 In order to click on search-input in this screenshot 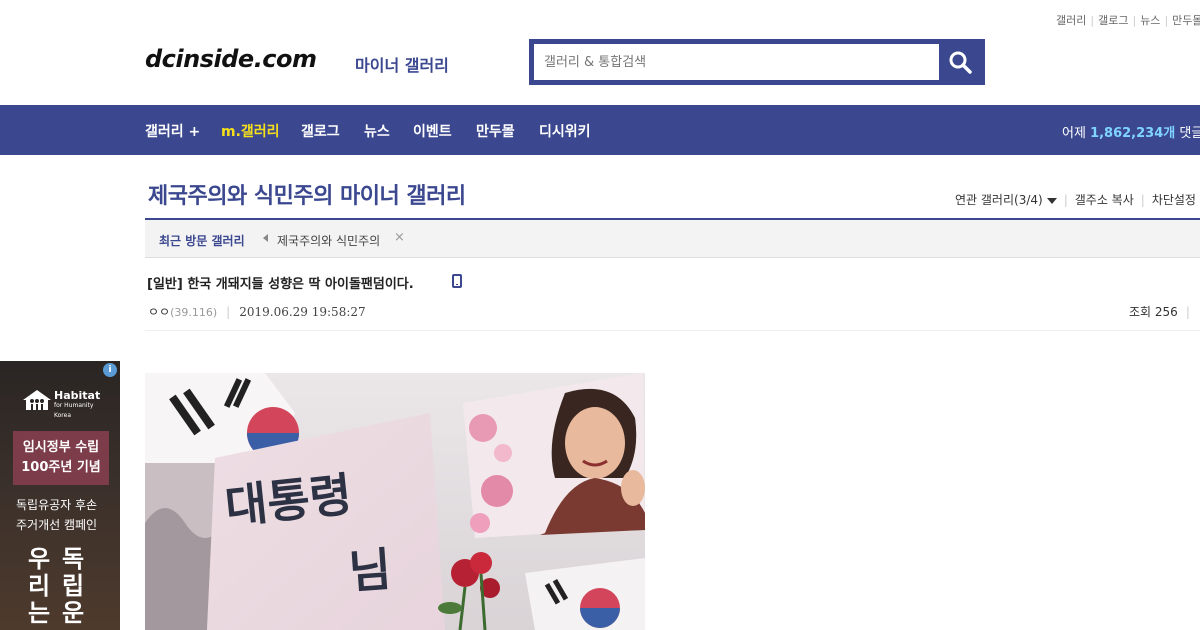, I will do `click(736, 62)`.